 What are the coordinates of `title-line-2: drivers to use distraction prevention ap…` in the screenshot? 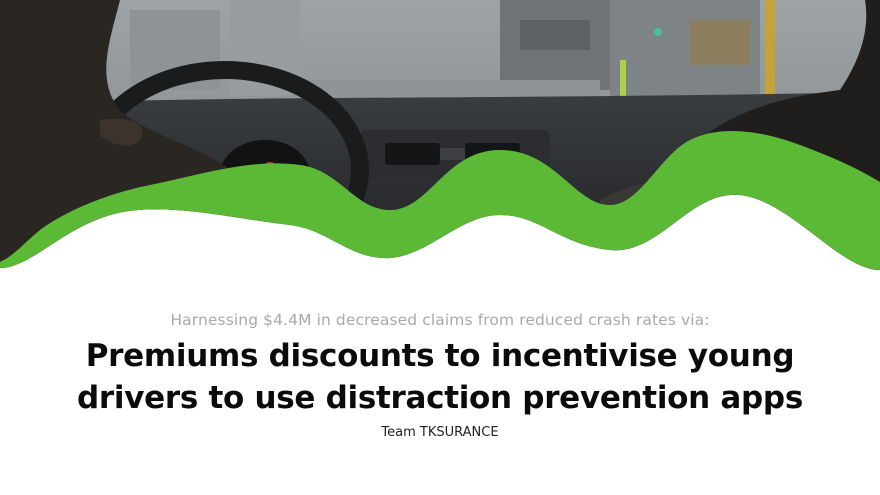 It's located at (440, 398).